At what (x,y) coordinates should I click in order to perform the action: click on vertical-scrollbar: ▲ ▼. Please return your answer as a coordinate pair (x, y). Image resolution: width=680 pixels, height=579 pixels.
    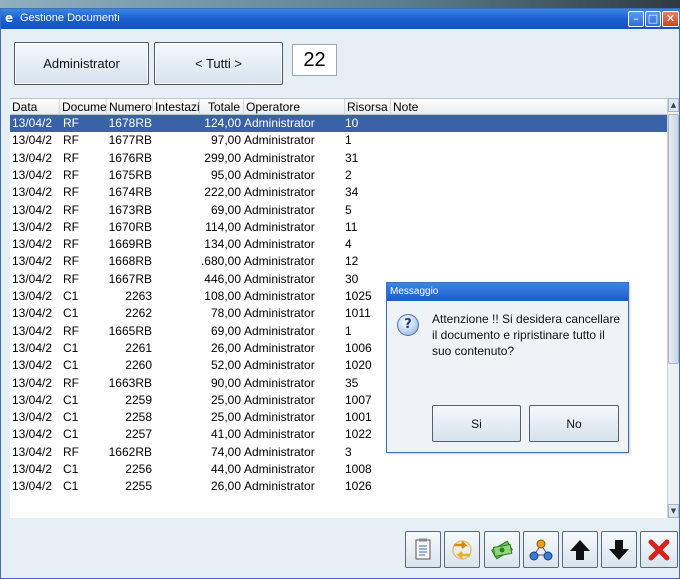
    Looking at the image, I should click on (673, 308).